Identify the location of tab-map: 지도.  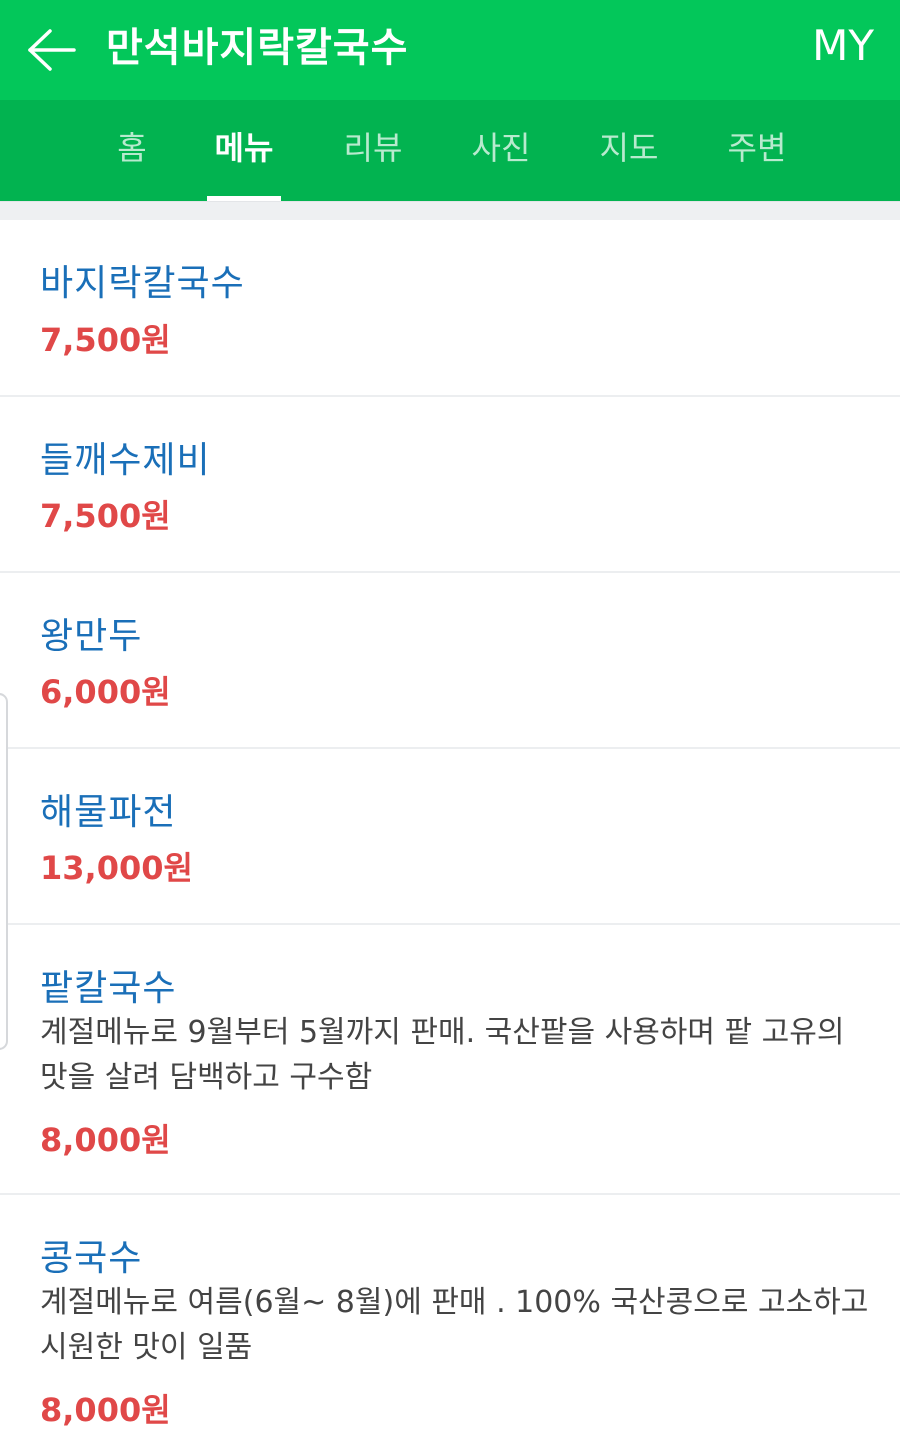
(629, 150).